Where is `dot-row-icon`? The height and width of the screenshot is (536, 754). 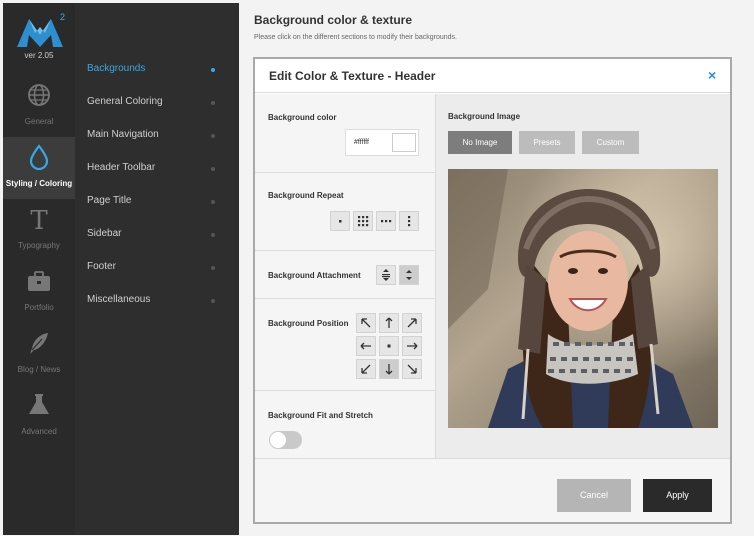 dot-row-icon is located at coordinates (386, 221).